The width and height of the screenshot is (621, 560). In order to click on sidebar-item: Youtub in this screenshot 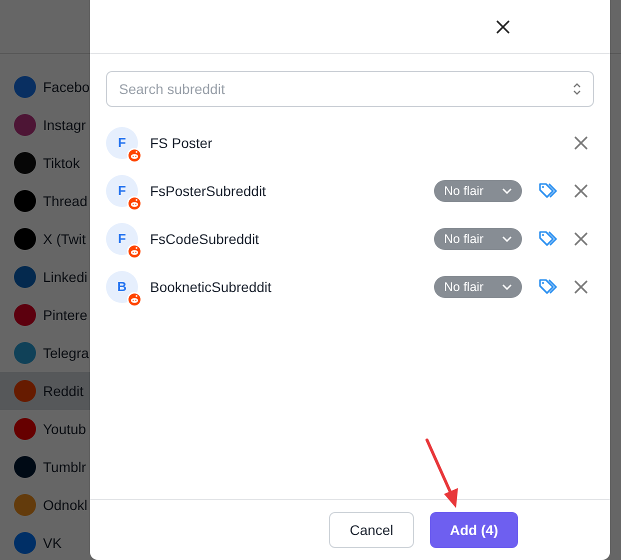, I will do `click(45, 429)`.